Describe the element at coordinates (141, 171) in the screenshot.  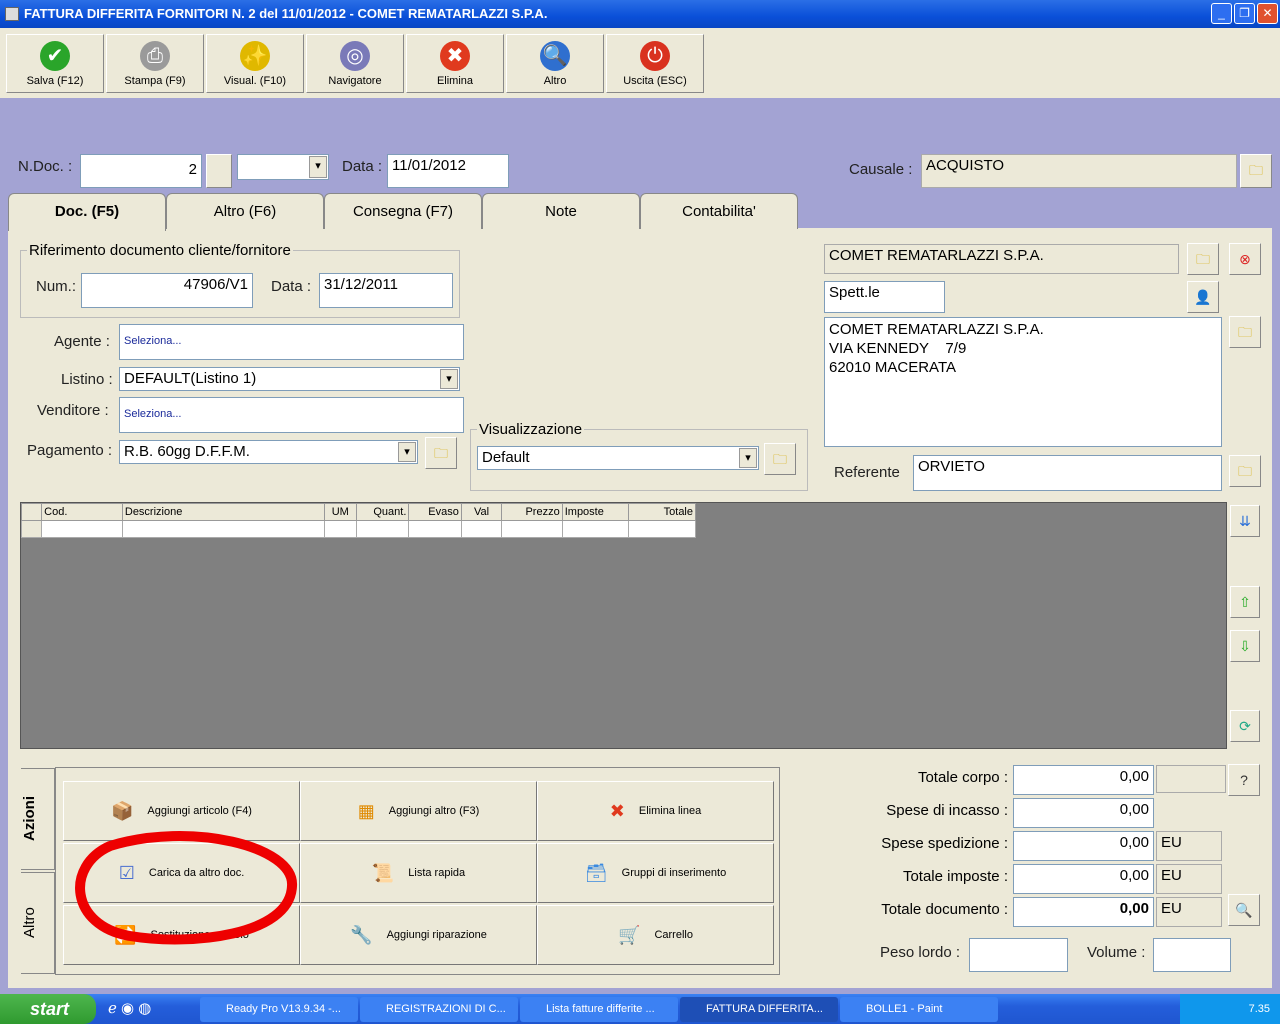
I see `ndoc-input: 2` at that location.